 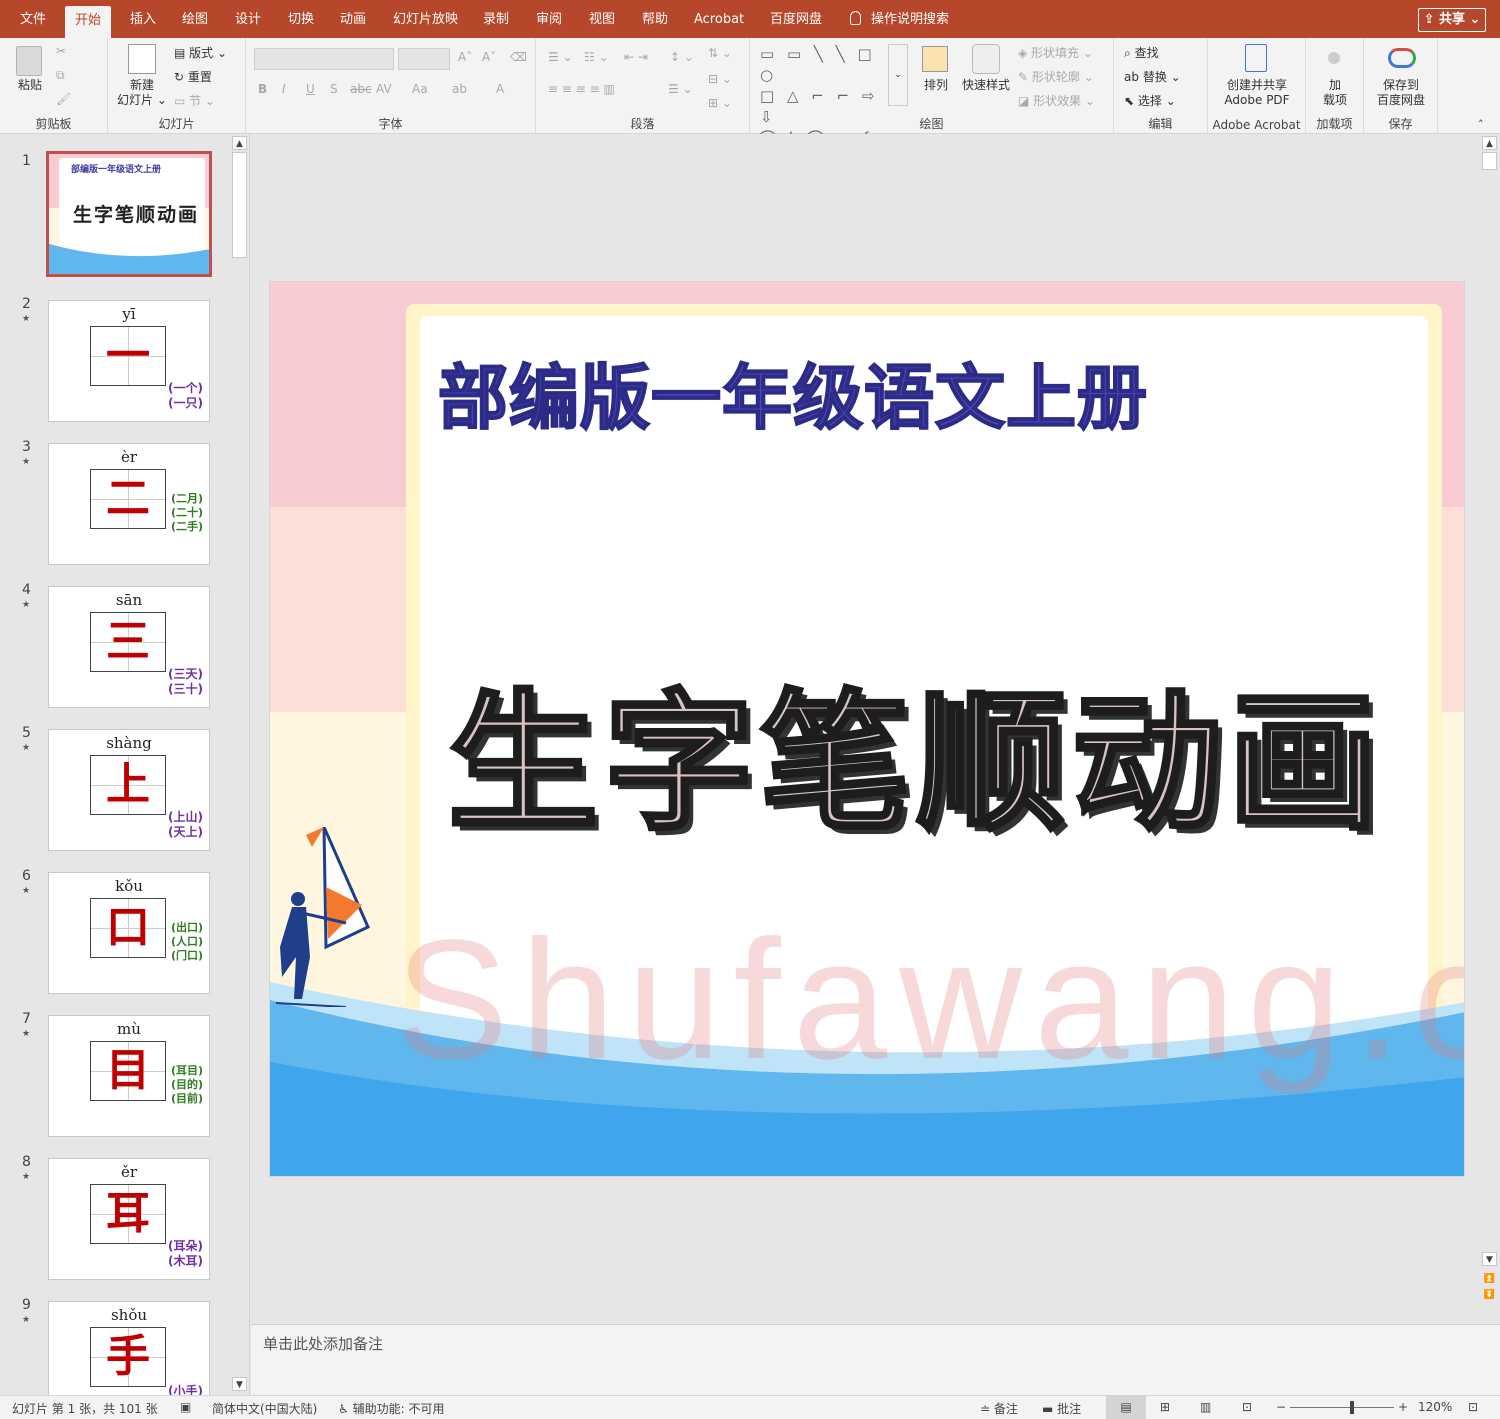 I want to click on select-button: ⬉ 选择 ⌄, so click(x=1150, y=100).